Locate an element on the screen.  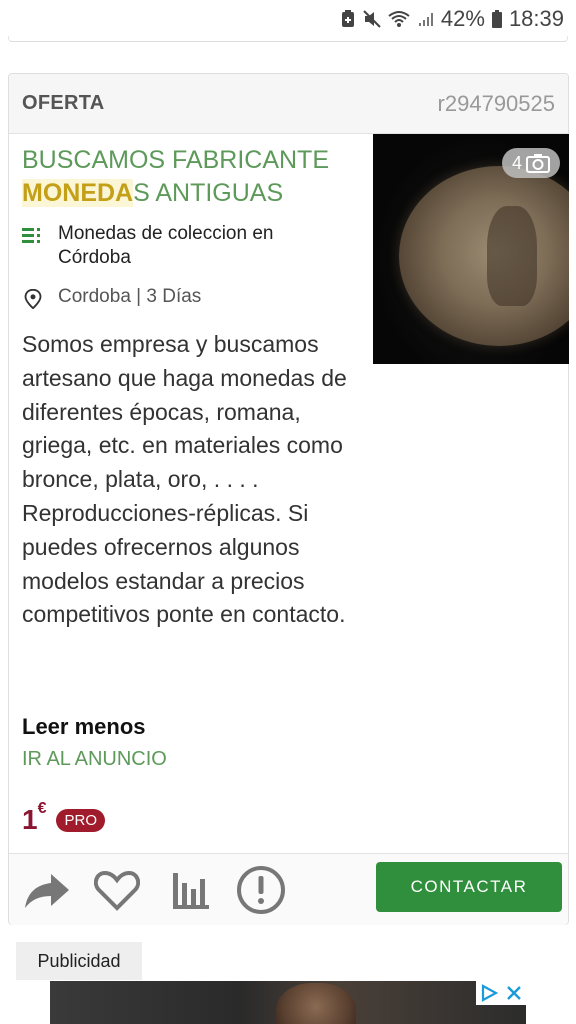
listing-photo: 4 is located at coordinates (471, 249).